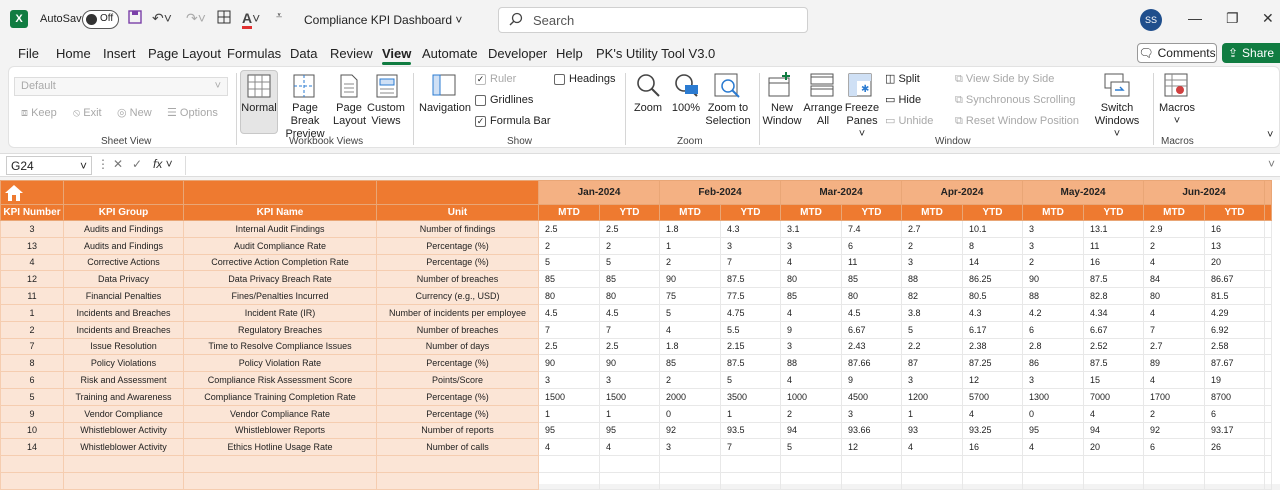  I want to click on ytd-value-cell: 6.67, so click(871, 329).